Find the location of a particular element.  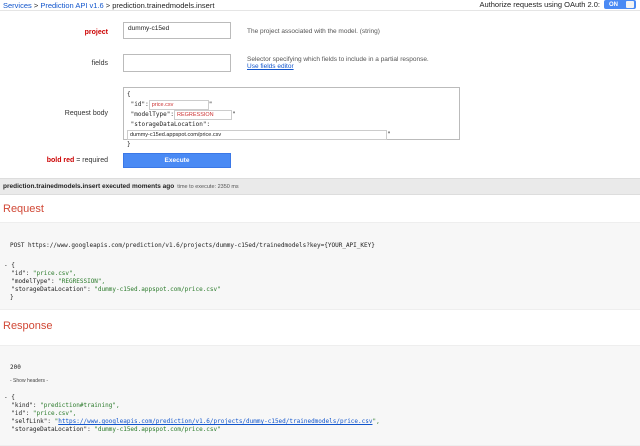

response-json-kind: "kind": "prediction#training", is located at coordinates (62, 406).